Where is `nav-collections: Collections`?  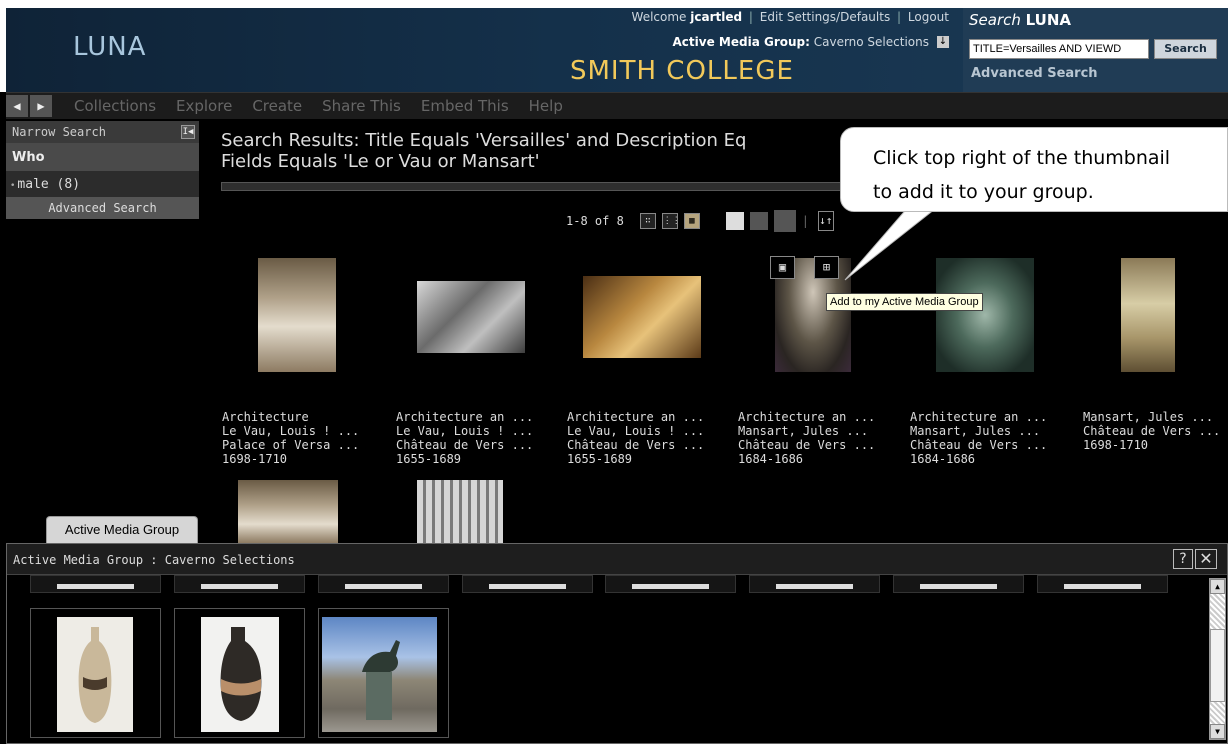 nav-collections: Collections is located at coordinates (115, 106).